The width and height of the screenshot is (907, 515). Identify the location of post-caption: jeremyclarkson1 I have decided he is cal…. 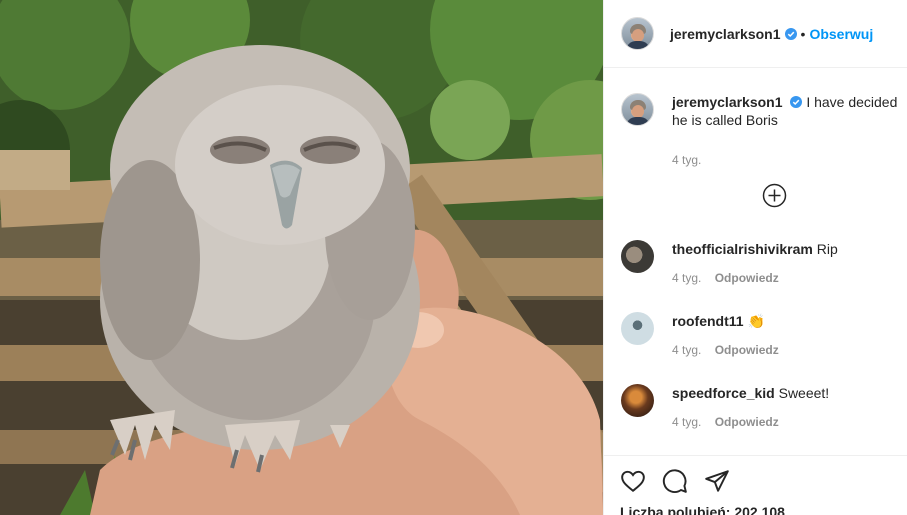
(764, 131).